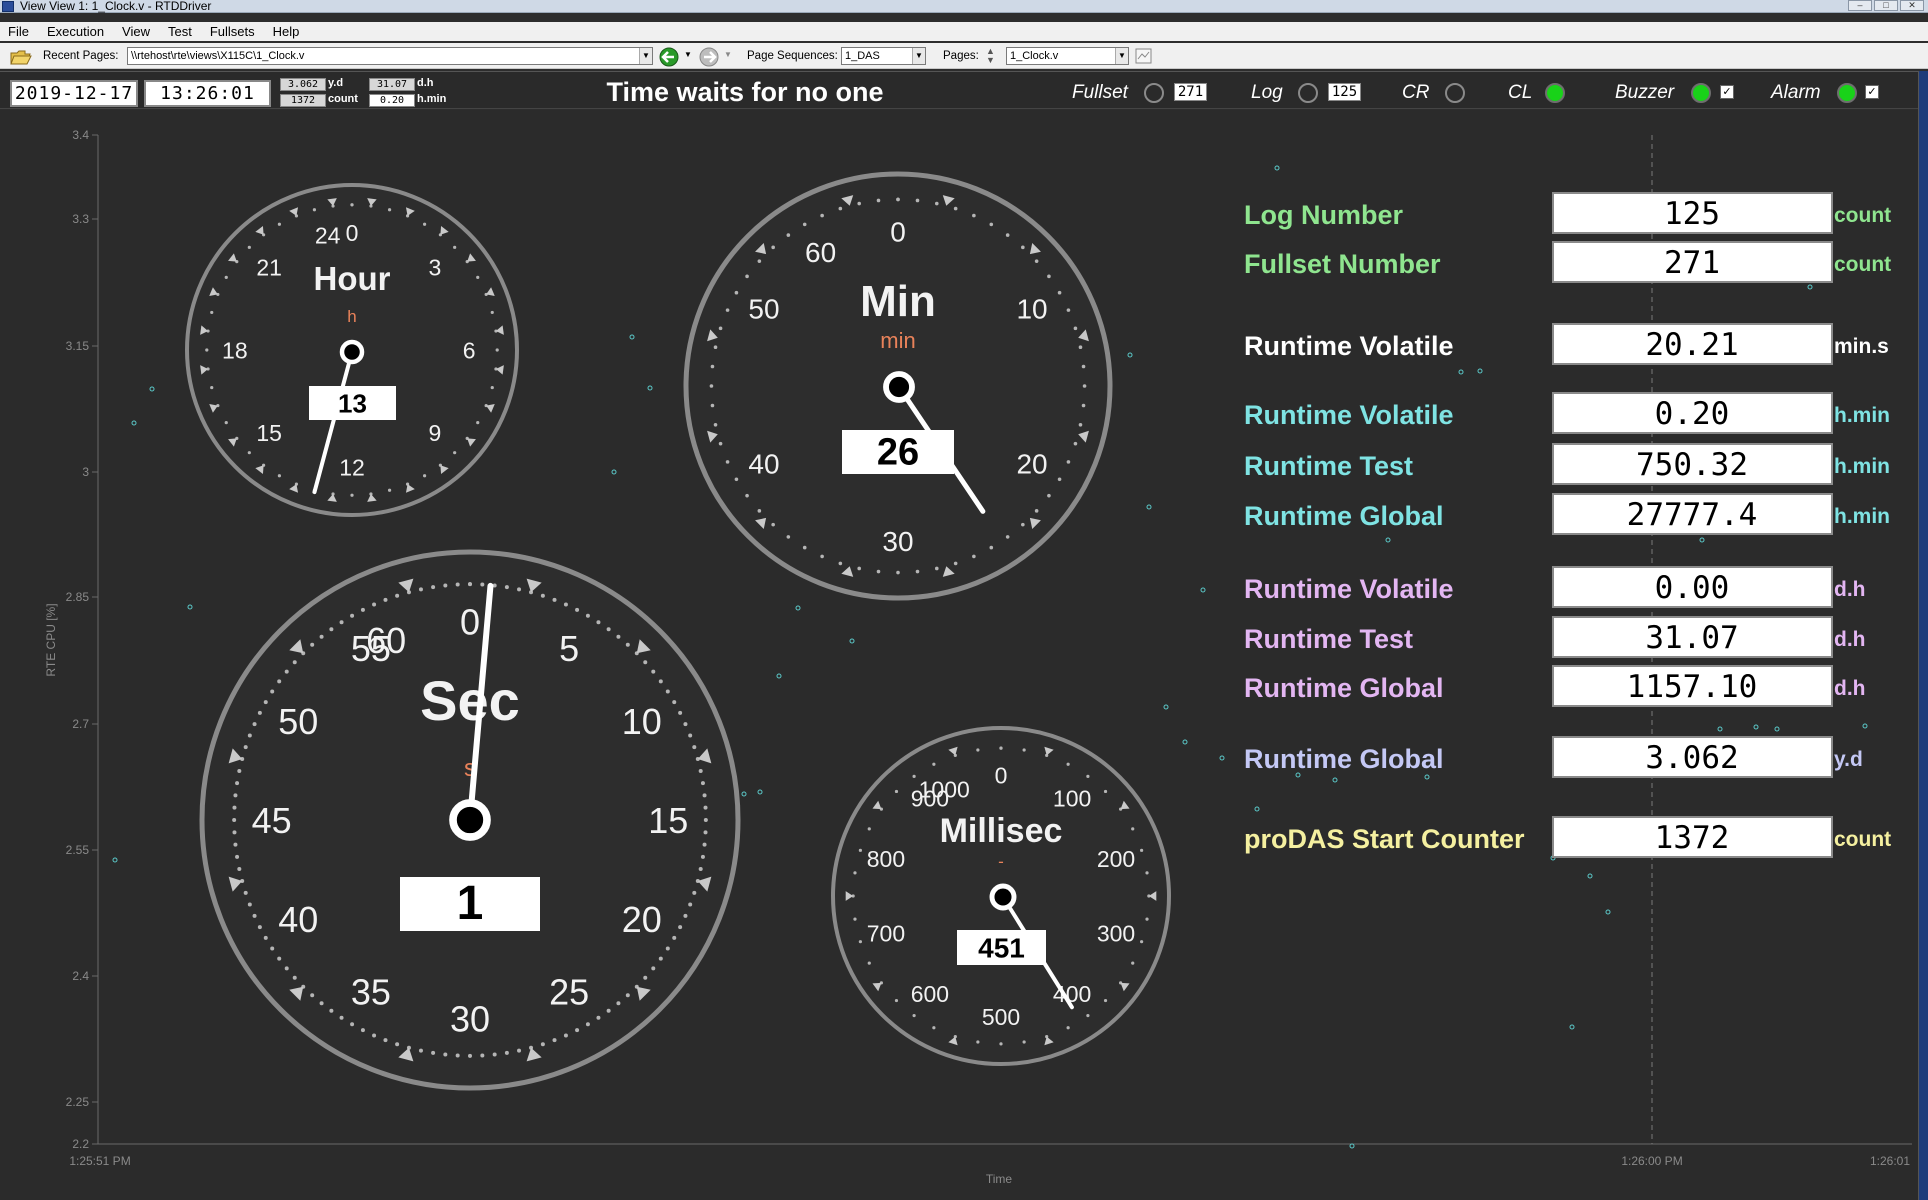 This screenshot has height=1200, width=1928. Describe the element at coordinates (1344, 92) in the screenshot. I see `log-count: 125` at that location.